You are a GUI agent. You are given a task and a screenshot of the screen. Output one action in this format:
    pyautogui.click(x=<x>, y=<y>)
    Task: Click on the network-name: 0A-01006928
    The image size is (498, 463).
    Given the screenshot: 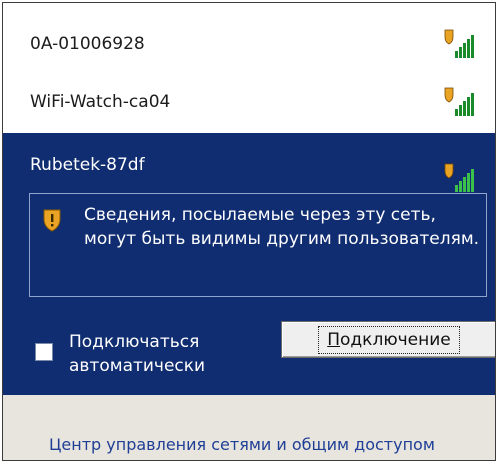 What is the action you would take?
    pyautogui.click(x=87, y=44)
    